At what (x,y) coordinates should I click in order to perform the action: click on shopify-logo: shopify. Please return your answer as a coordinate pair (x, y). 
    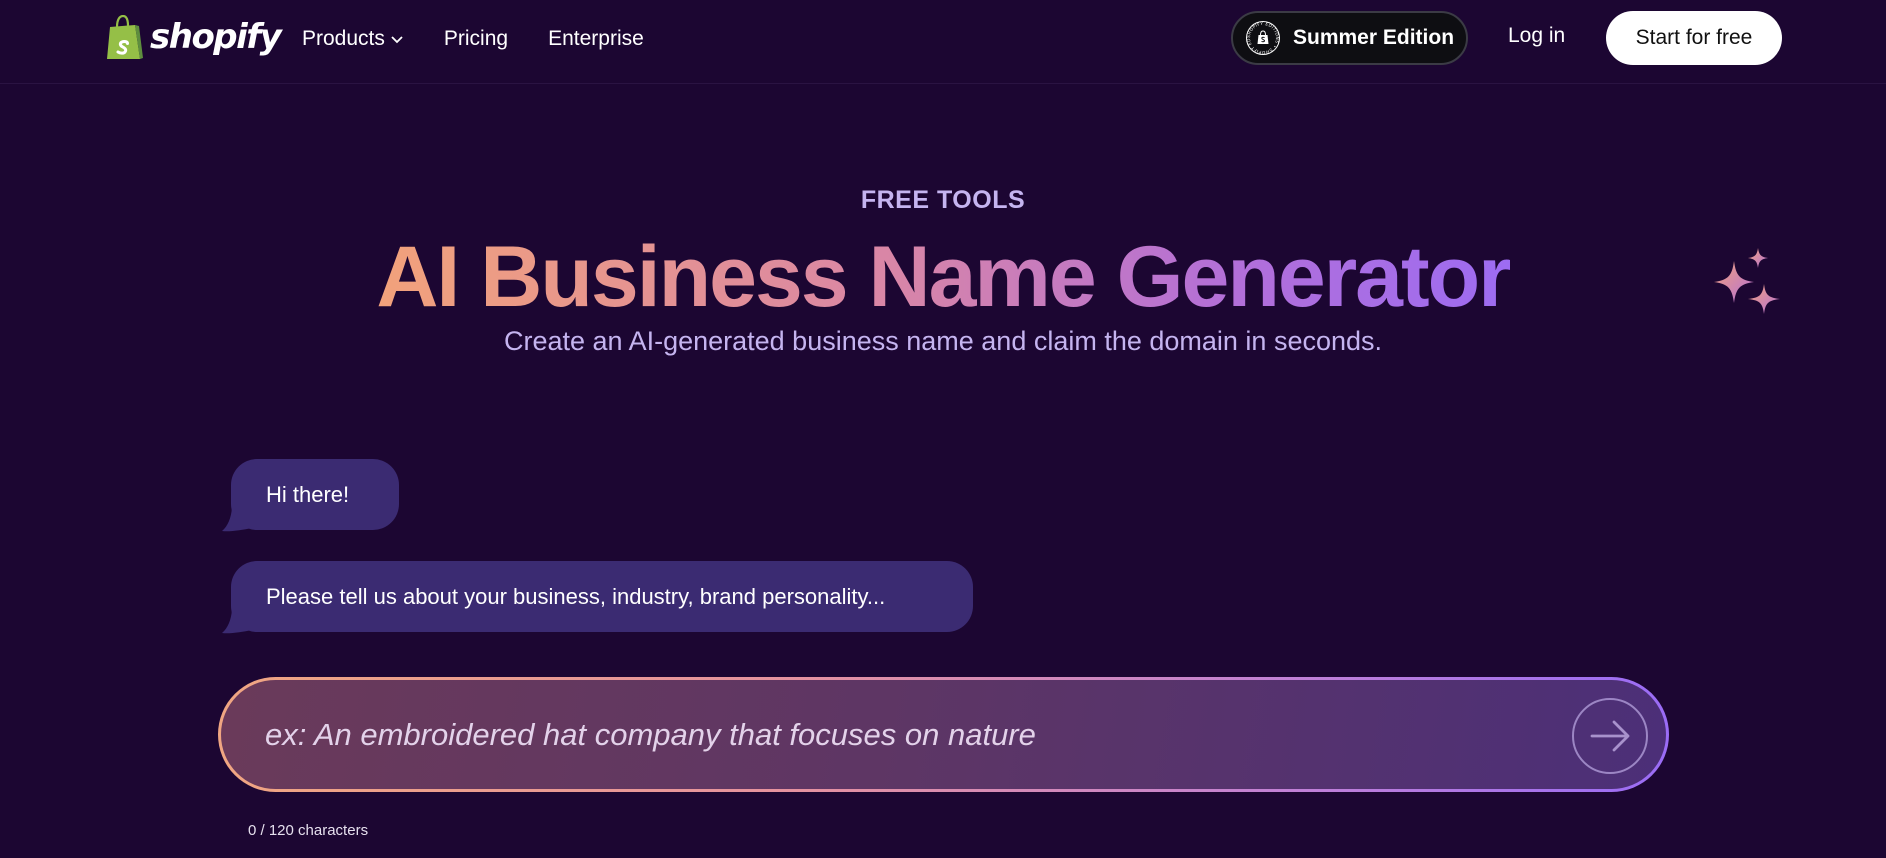
    Looking at the image, I should click on (193, 38).